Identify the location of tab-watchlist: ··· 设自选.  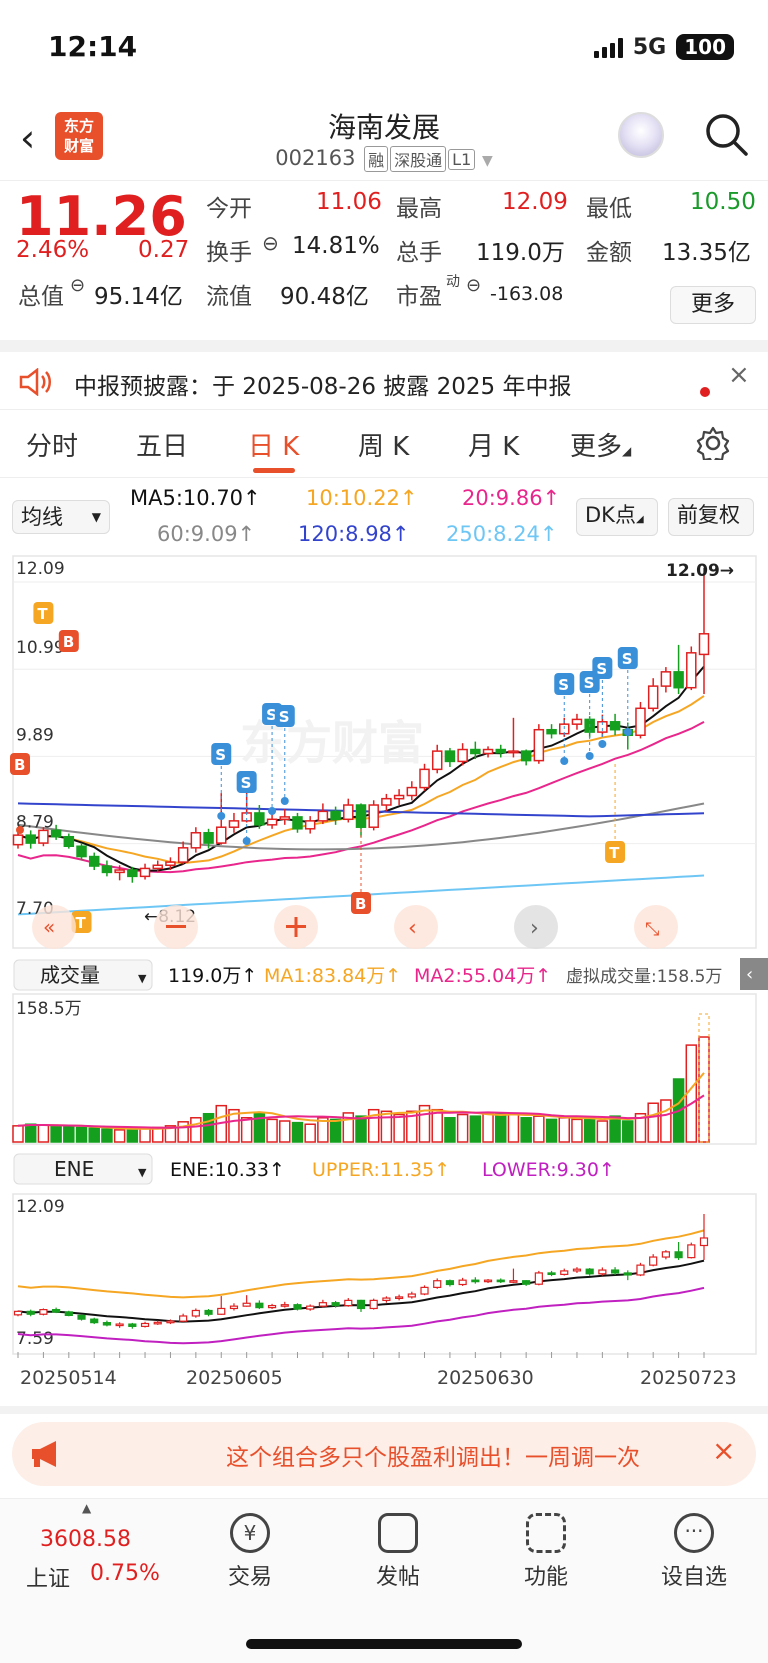
(694, 1552).